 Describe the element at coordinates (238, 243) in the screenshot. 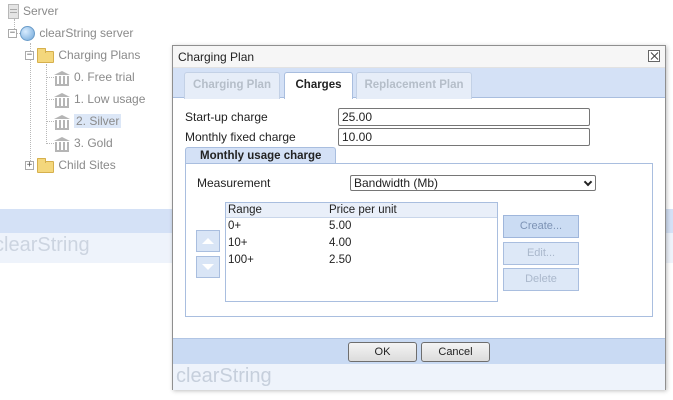

I see `range-cell: 10+` at that location.